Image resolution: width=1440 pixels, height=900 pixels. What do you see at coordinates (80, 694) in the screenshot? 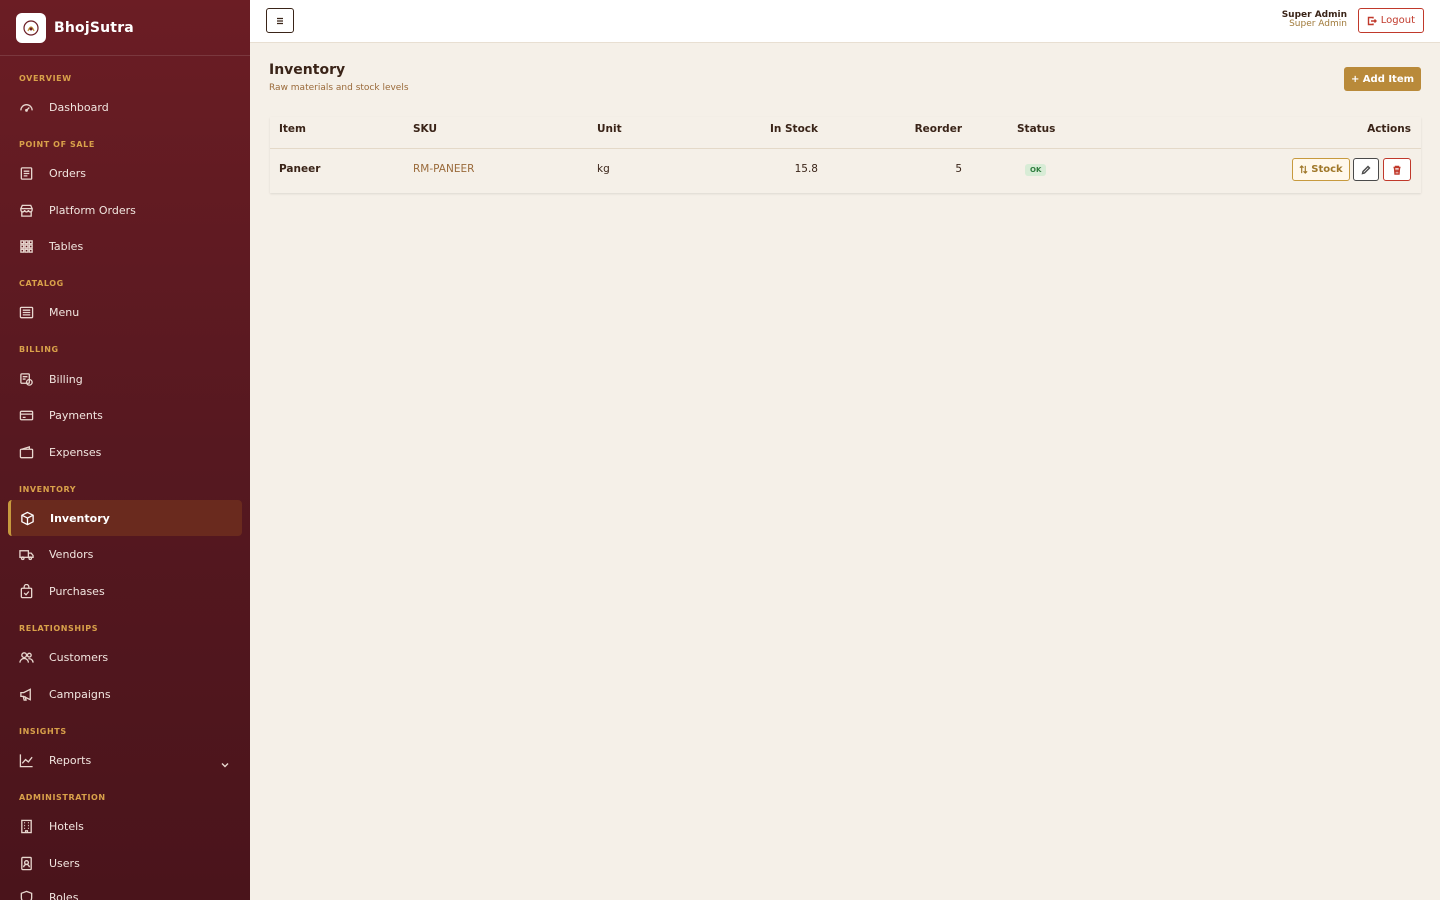
I see `sidebar-item-label: Campaigns` at bounding box center [80, 694].